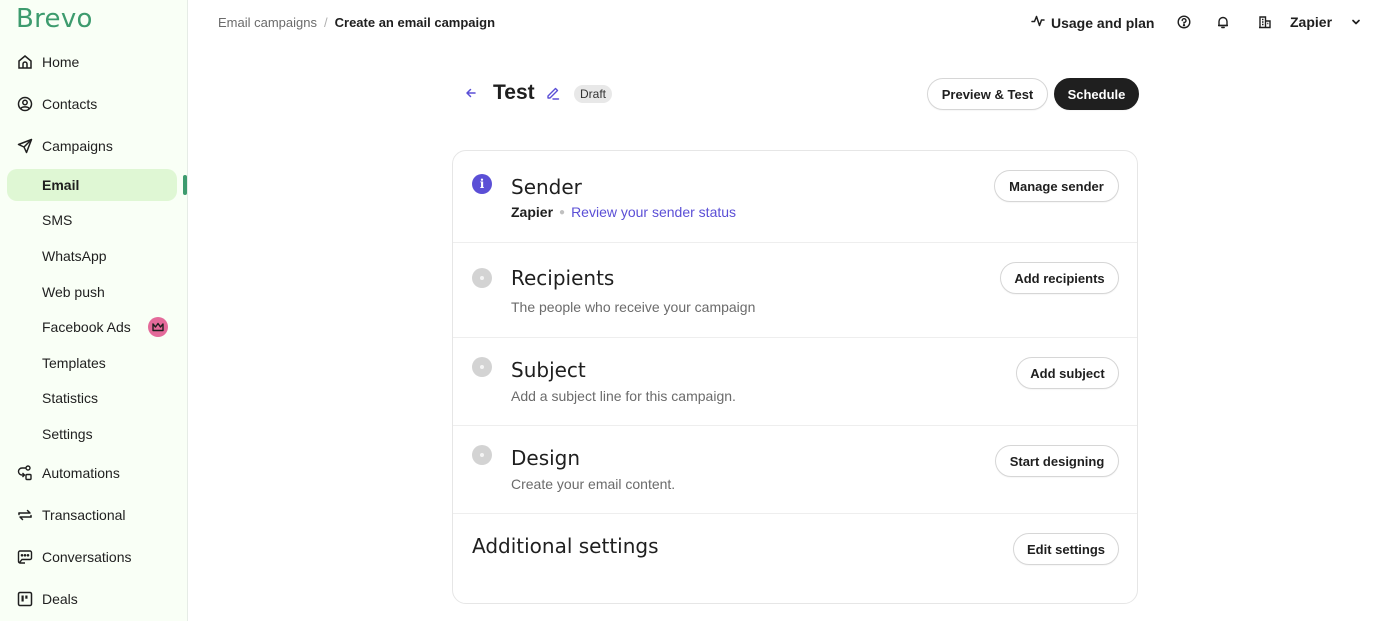 This screenshot has width=1400, height=621. Describe the element at coordinates (633, 307) in the screenshot. I see `recipients-subtitle: The people who receive your campaign` at that location.